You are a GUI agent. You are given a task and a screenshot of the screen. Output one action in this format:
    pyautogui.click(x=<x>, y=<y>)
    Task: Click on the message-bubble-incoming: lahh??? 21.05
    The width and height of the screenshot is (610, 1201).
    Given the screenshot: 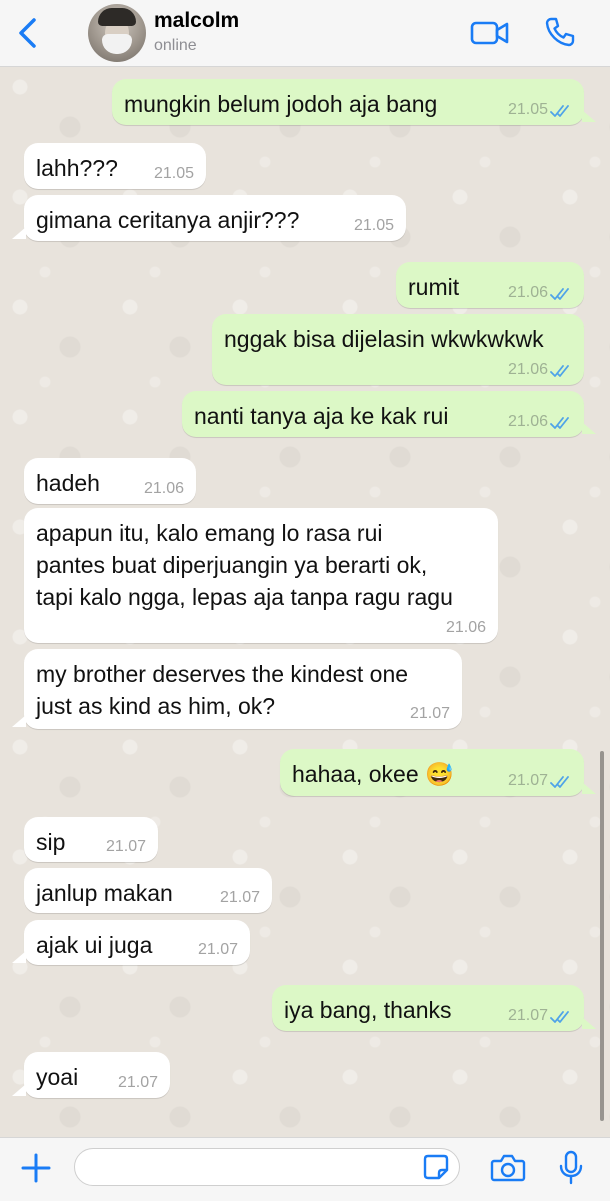 What is the action you would take?
    pyautogui.click(x=115, y=166)
    